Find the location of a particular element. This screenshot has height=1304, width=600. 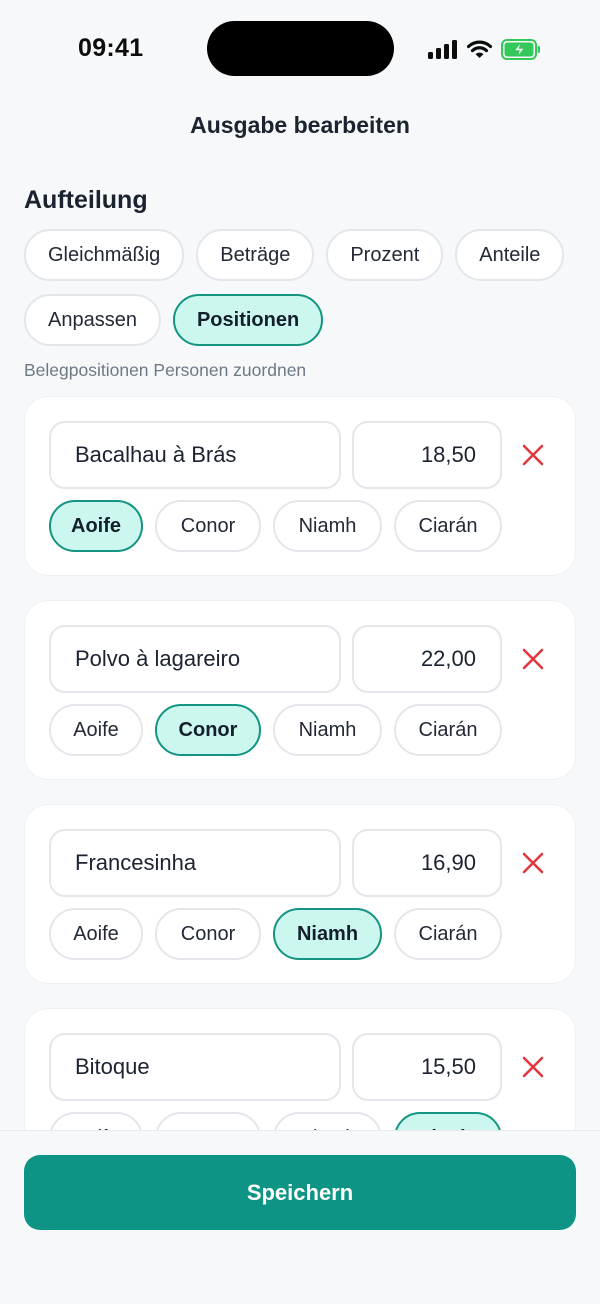

bottom-action-bar: Speichern is located at coordinates (300, 1217).